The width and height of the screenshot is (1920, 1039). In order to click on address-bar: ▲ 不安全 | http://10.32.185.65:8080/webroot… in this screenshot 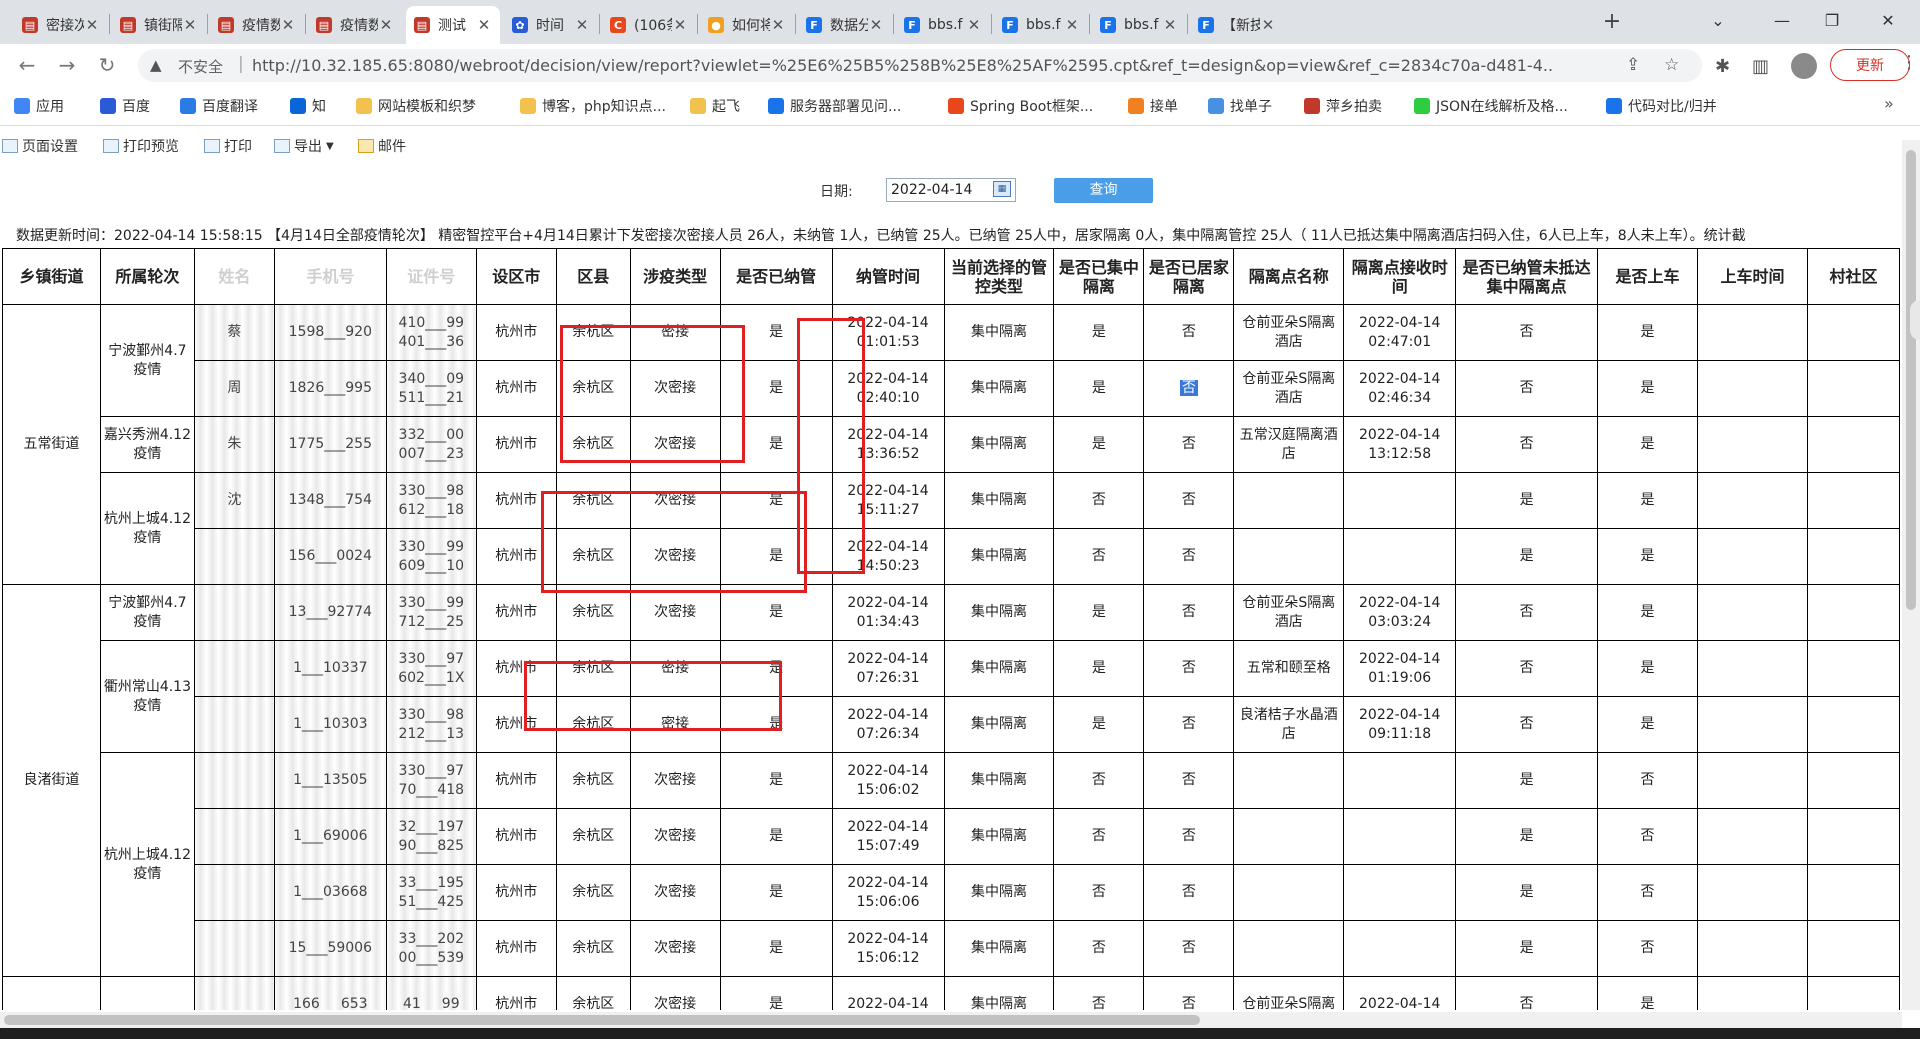, I will do `click(920, 65)`.